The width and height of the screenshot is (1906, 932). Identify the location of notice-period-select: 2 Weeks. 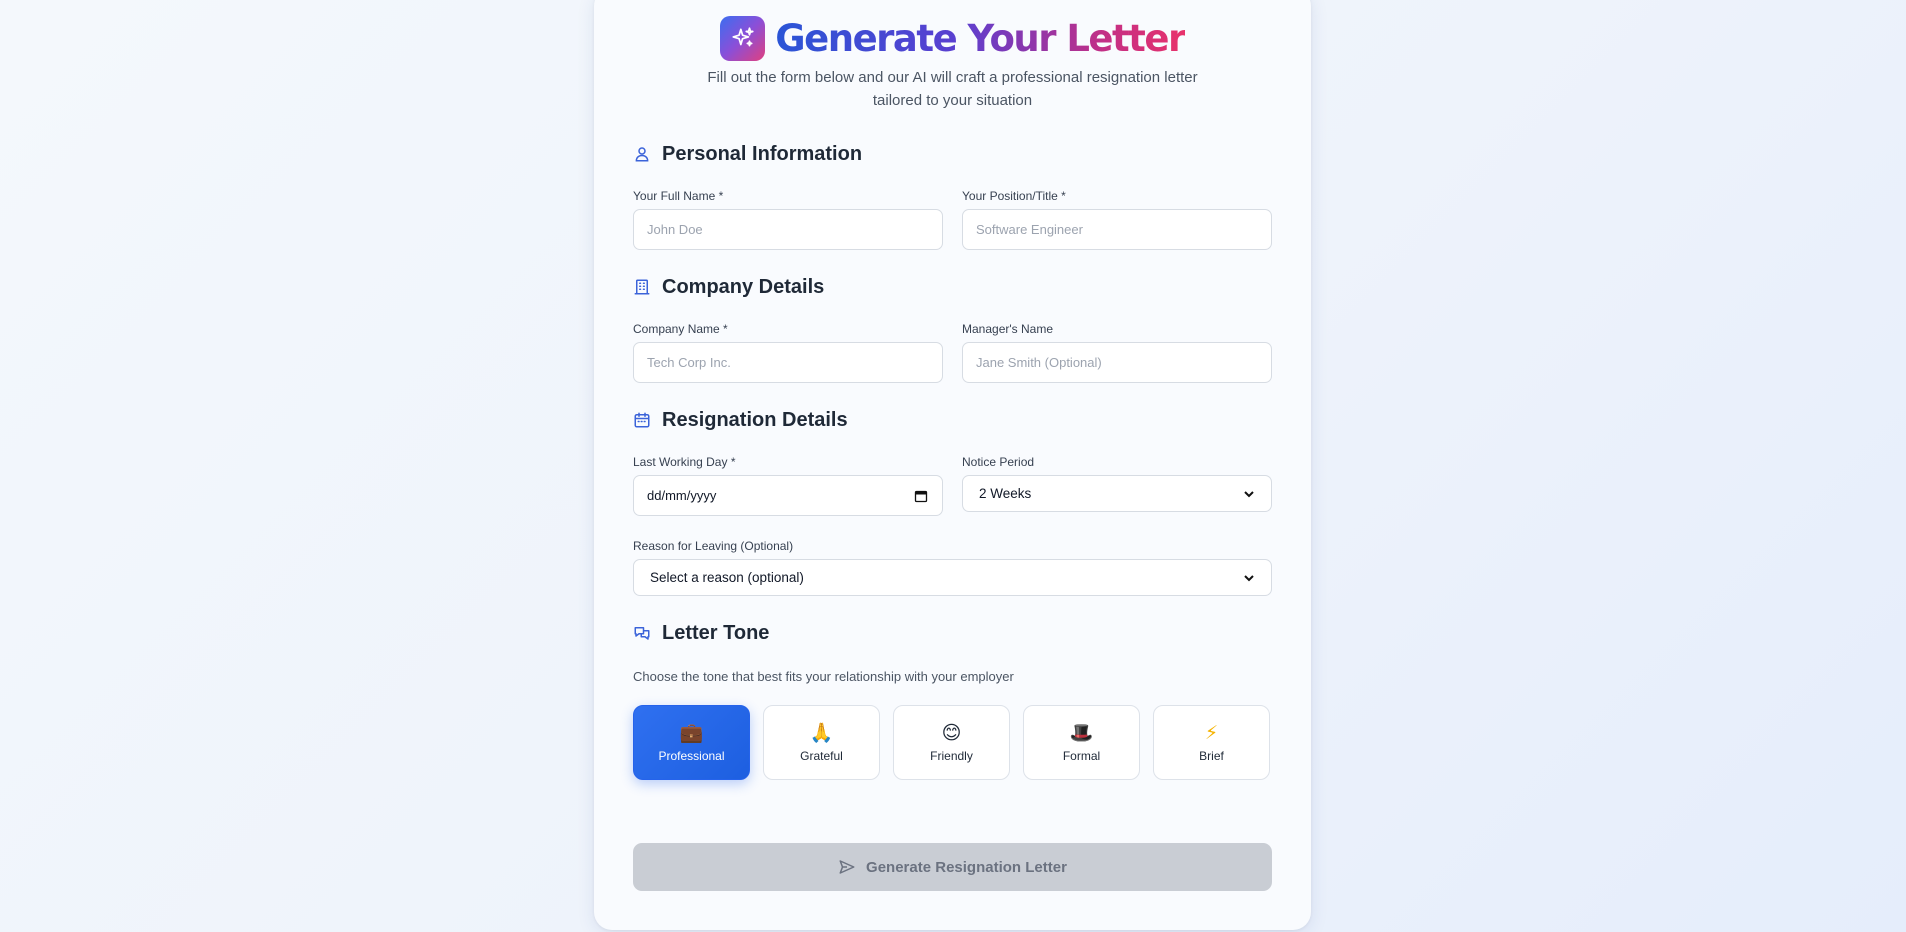
(1117, 493).